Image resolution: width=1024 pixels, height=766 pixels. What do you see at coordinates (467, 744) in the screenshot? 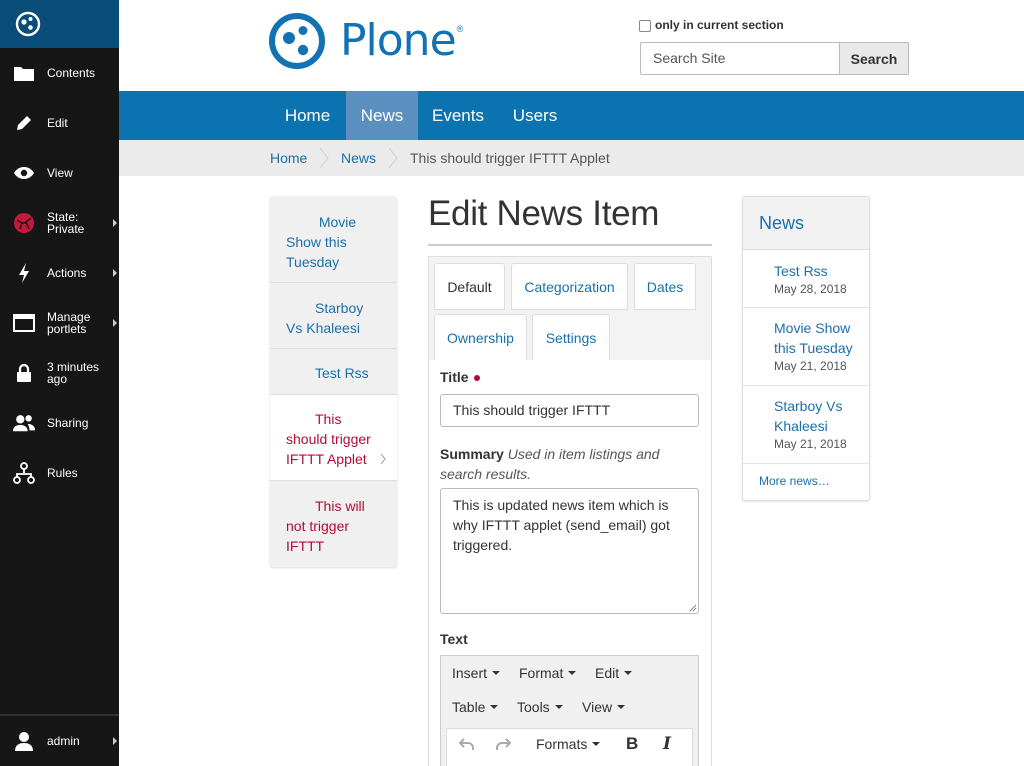
I see `undo-icon` at bounding box center [467, 744].